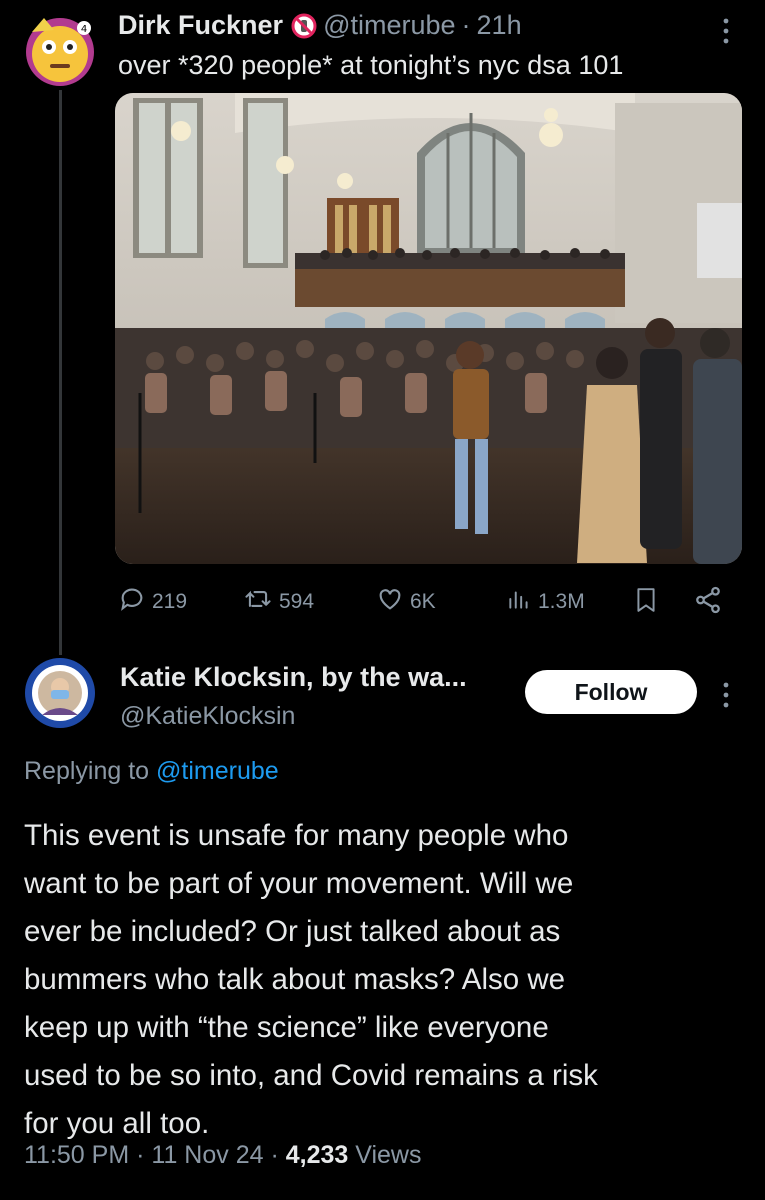 The width and height of the screenshot is (765, 1200). I want to click on emoji-avatar-image: 4, so click(60, 52).